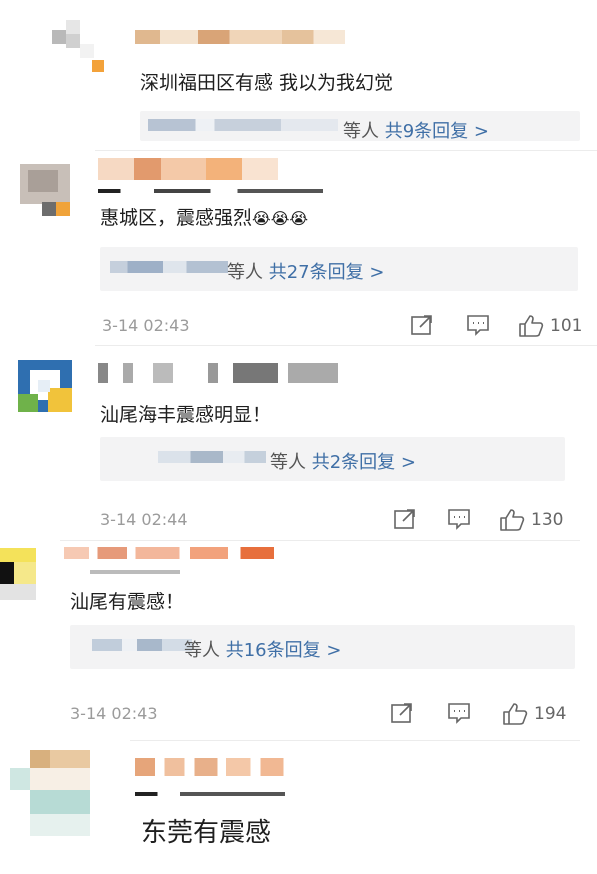  Describe the element at coordinates (437, 131) in the screenshot. I see `replies-count-link: 共9条回复 >` at that location.